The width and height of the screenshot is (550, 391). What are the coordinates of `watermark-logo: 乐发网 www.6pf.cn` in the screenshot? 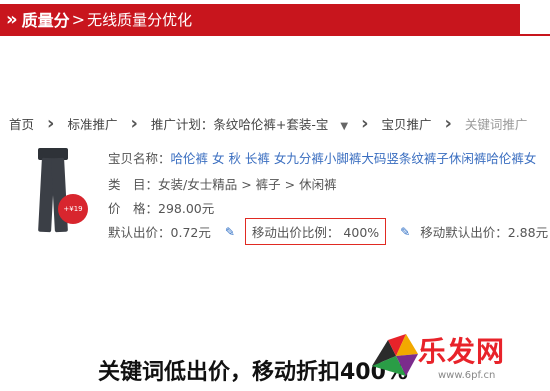 It's located at (456, 357).